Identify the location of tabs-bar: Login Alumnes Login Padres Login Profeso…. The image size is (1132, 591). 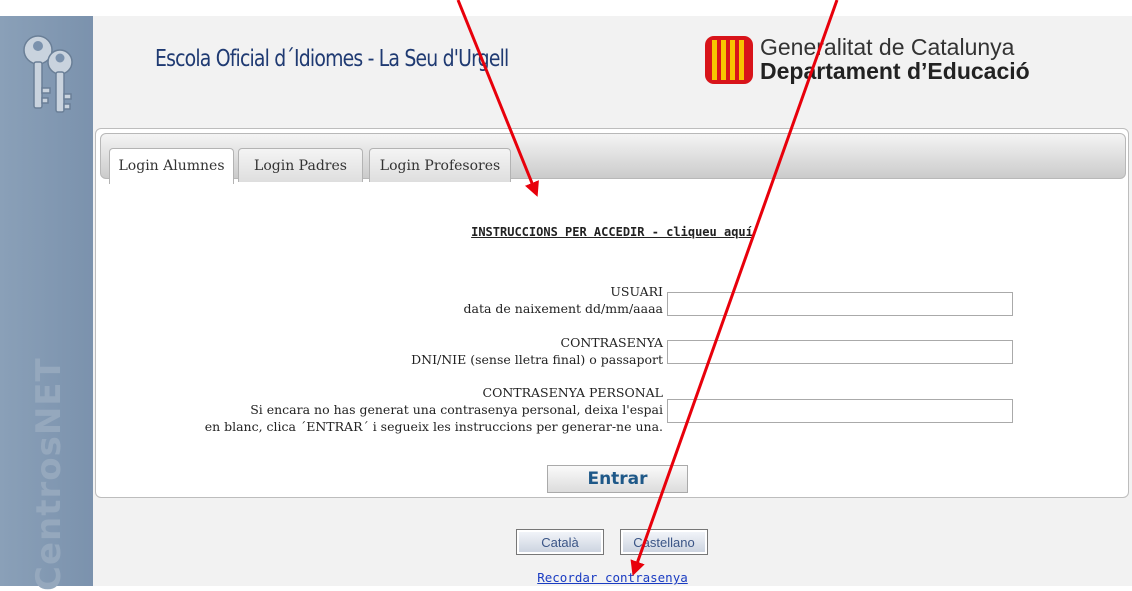
(613, 158).